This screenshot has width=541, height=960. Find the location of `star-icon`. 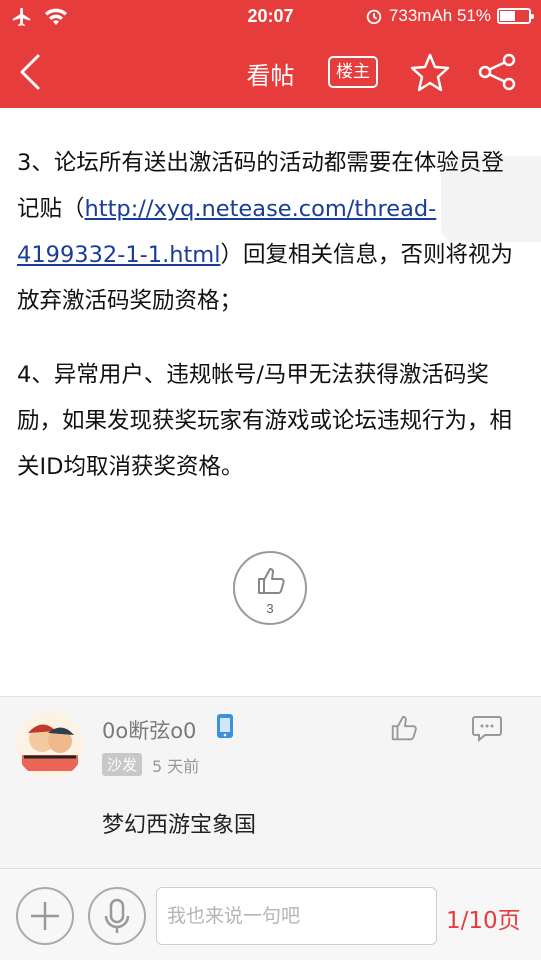

star-icon is located at coordinates (430, 72).